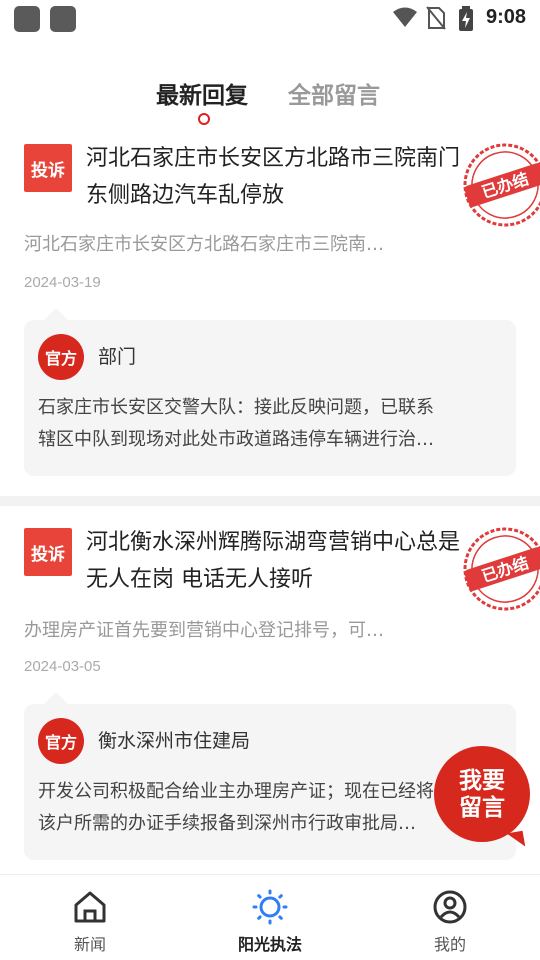 The image size is (540, 960). I want to click on home-icon, so click(90, 907).